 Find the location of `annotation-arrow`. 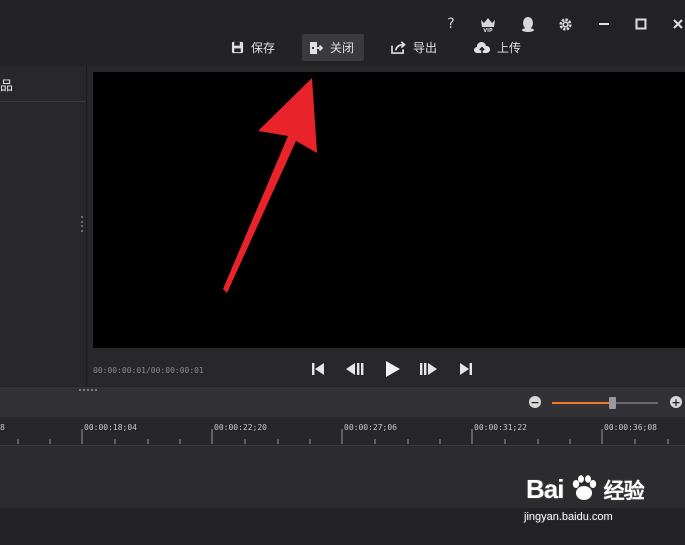

annotation-arrow is located at coordinates (270, 185).